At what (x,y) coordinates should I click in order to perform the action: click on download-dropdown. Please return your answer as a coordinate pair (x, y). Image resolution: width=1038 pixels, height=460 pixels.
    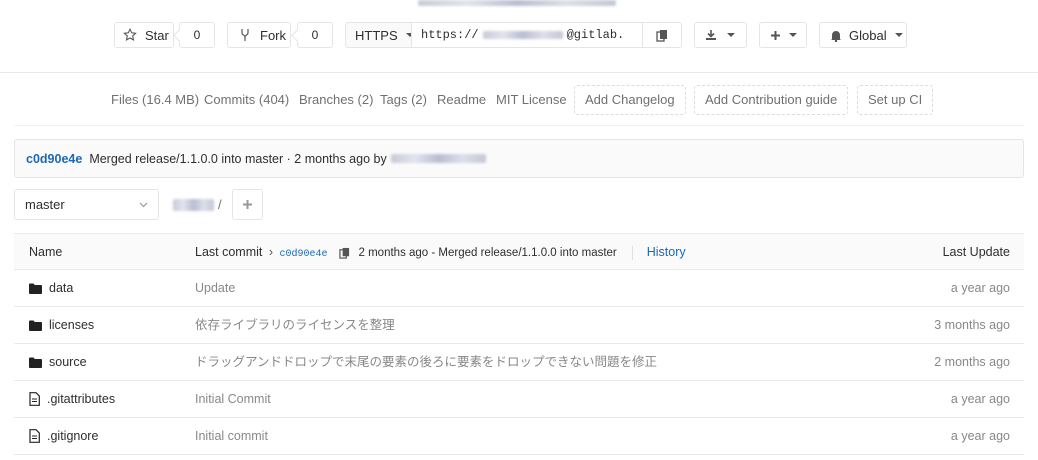
    Looking at the image, I should click on (720, 35).